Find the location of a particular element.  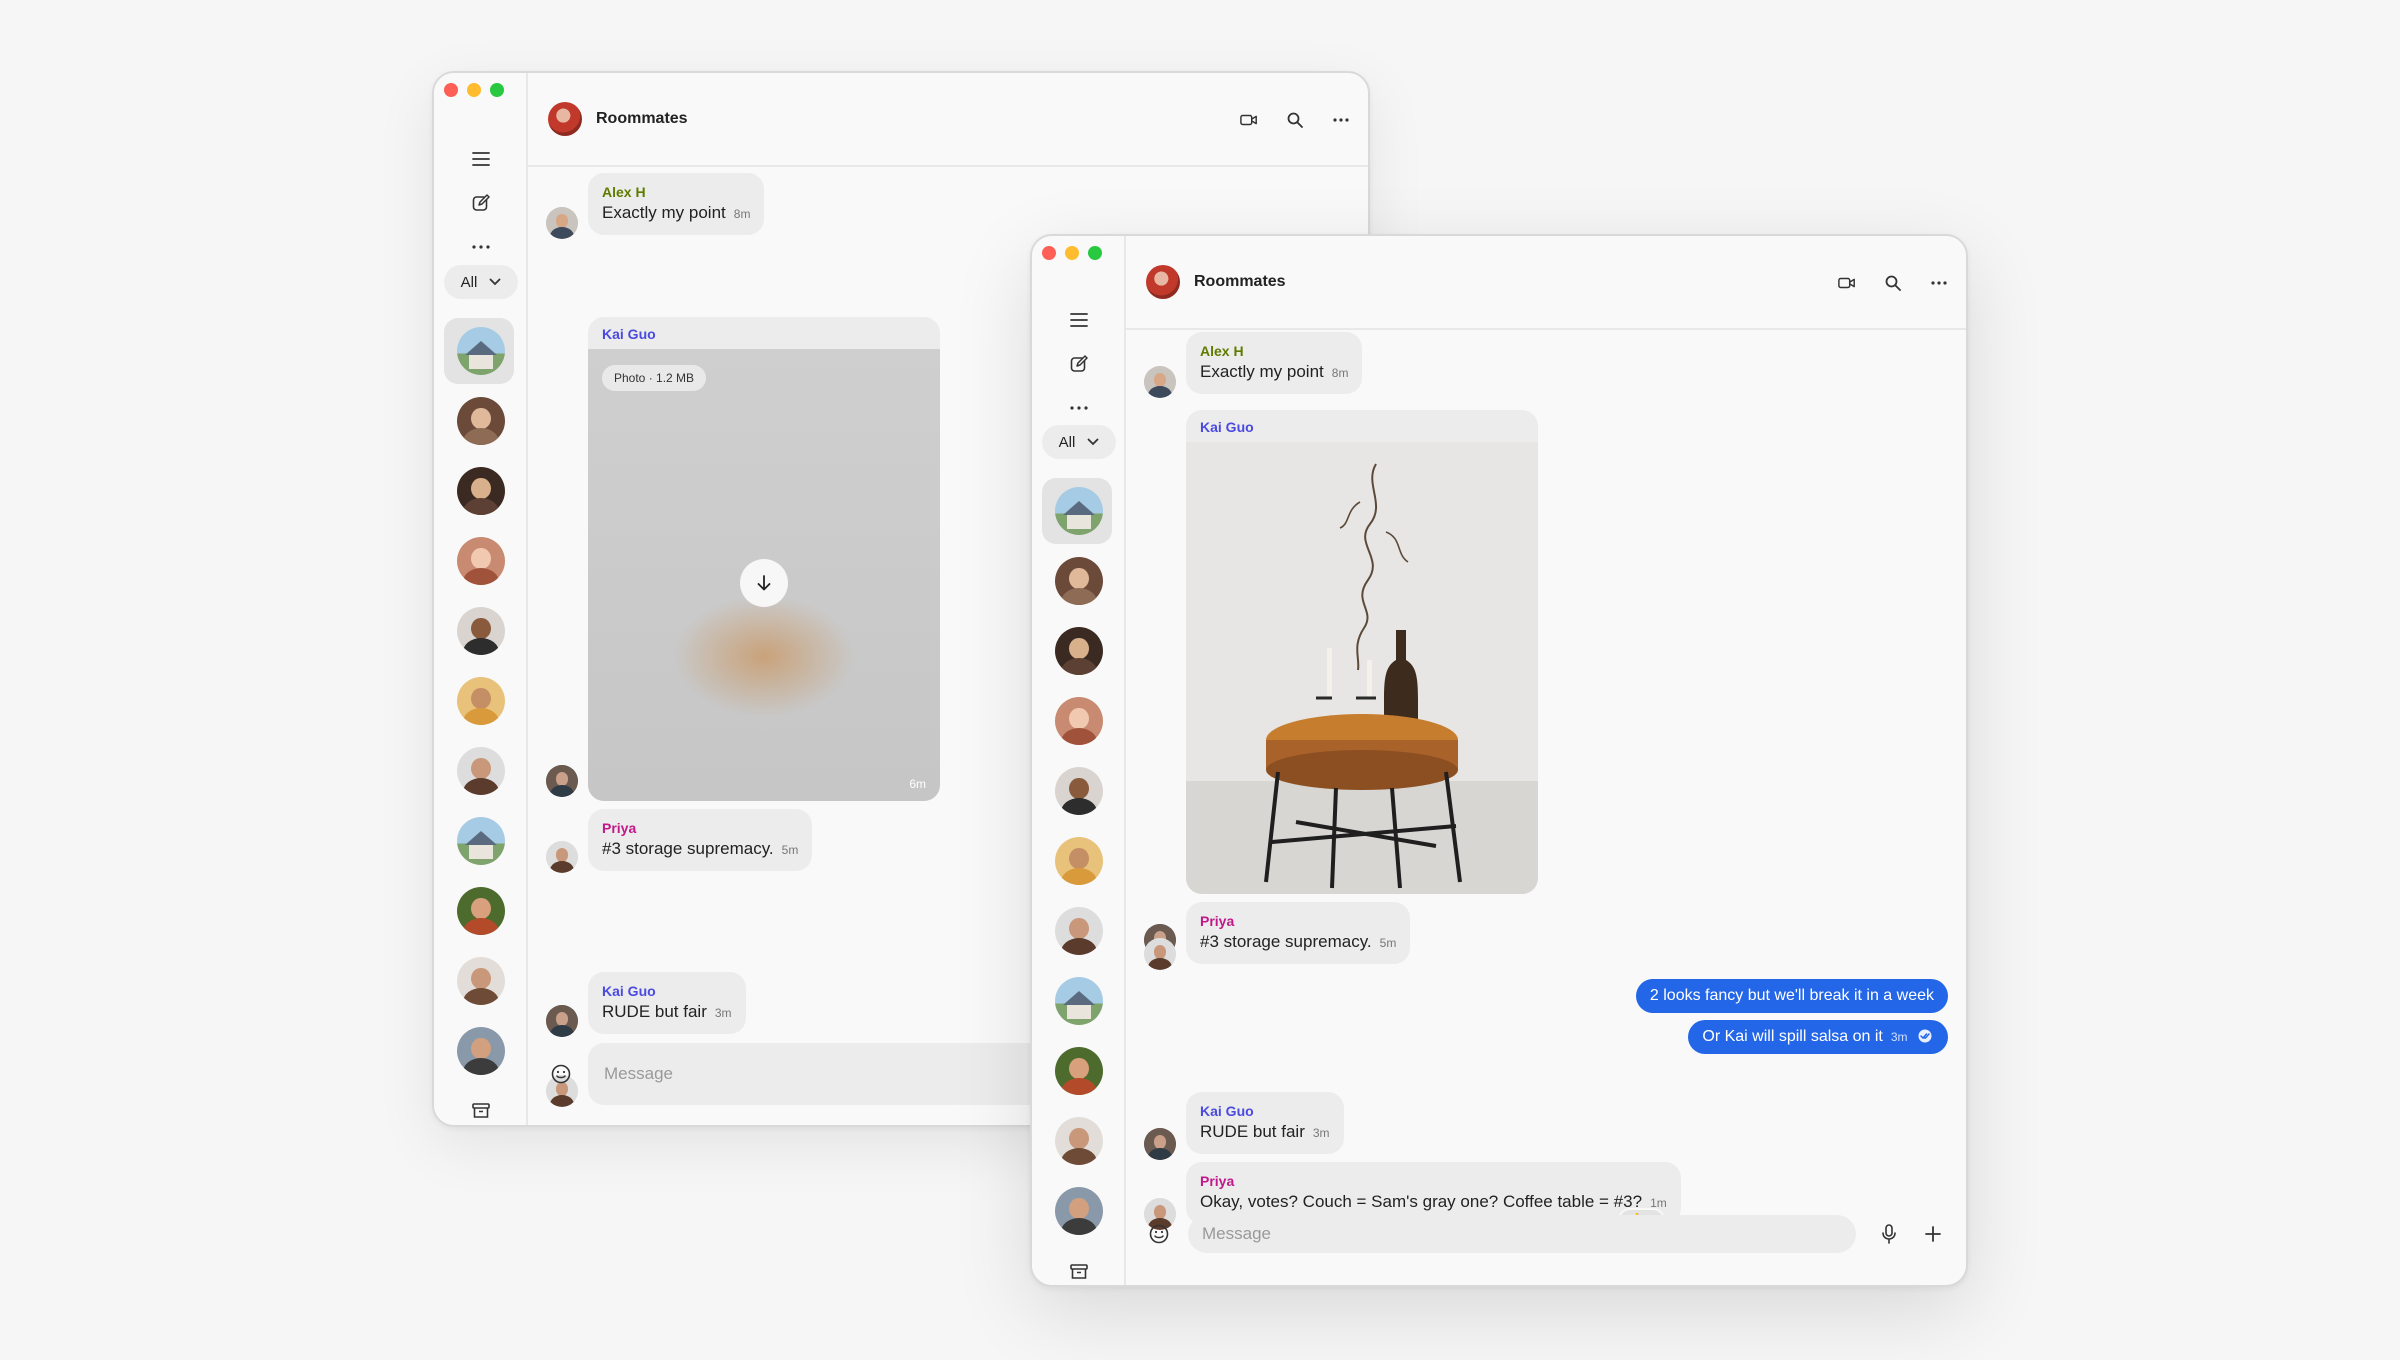

message-bubble: Priya #3 storage supremacy. 5m is located at coordinates (1298, 933).